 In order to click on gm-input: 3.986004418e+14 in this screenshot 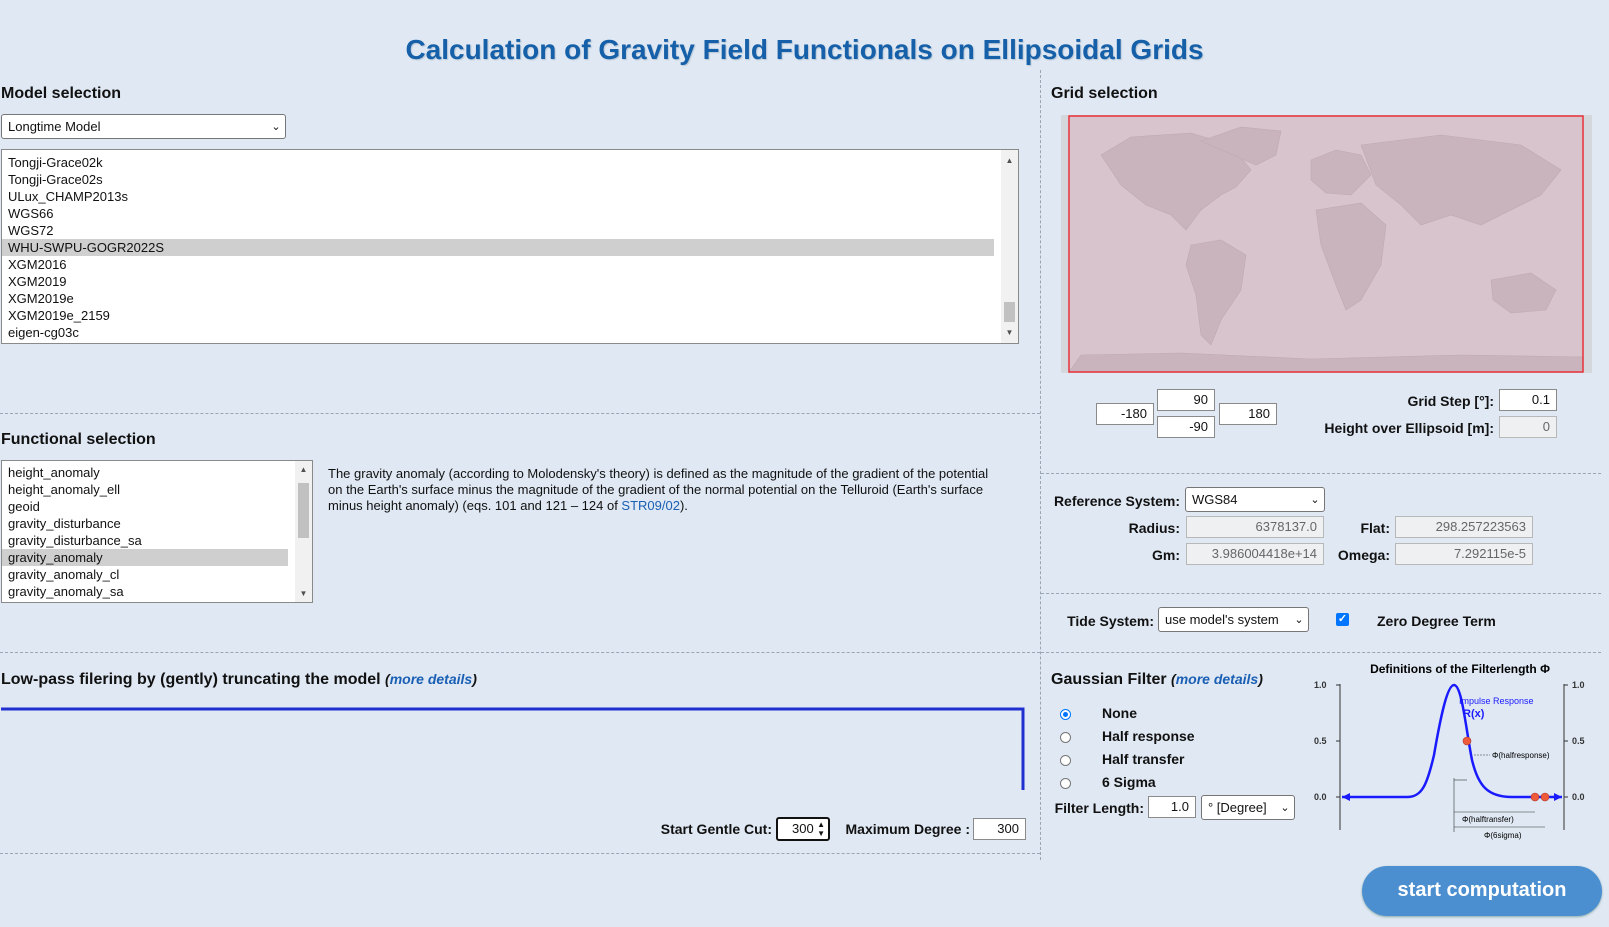, I will do `click(1255, 554)`.